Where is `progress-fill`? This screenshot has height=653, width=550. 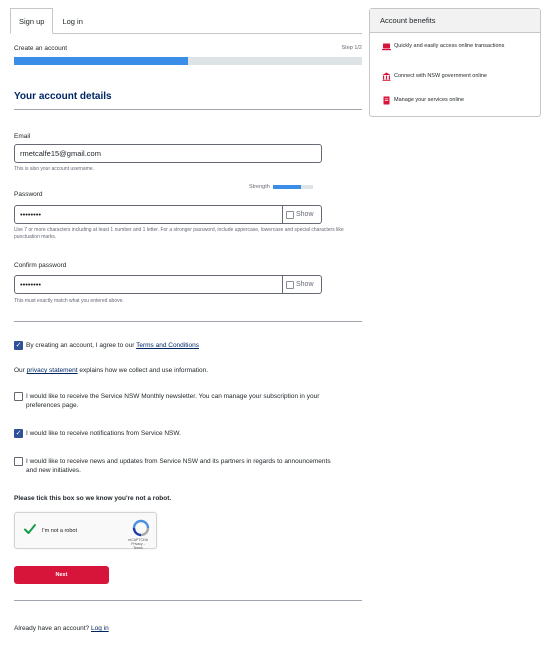
progress-fill is located at coordinates (101, 61).